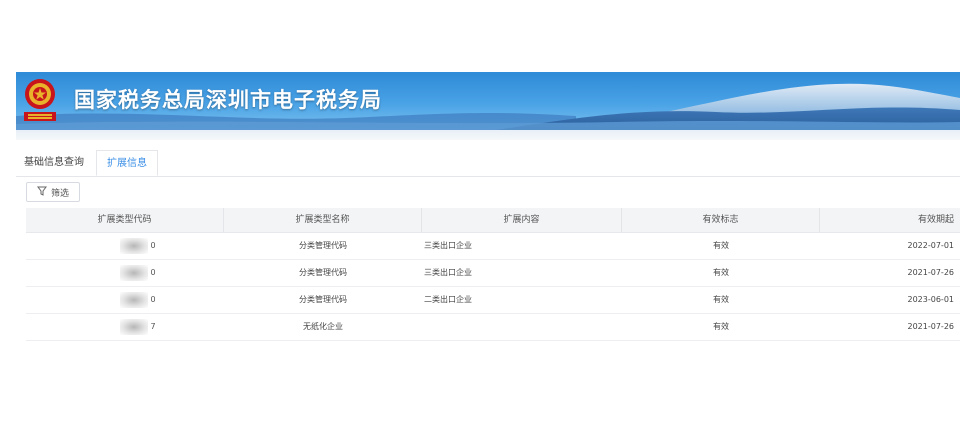 This screenshot has height=444, width=960. What do you see at coordinates (125, 220) in the screenshot?
I see `column-header-type-code: 扩展类型代码` at bounding box center [125, 220].